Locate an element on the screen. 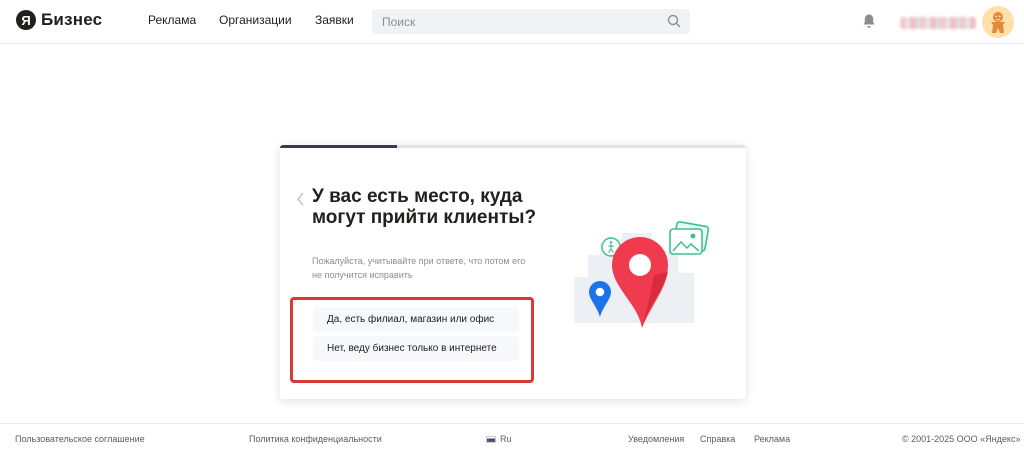 Image resolution: width=1024 pixels, height=454 pixels. progress-bar is located at coordinates (513, 146).